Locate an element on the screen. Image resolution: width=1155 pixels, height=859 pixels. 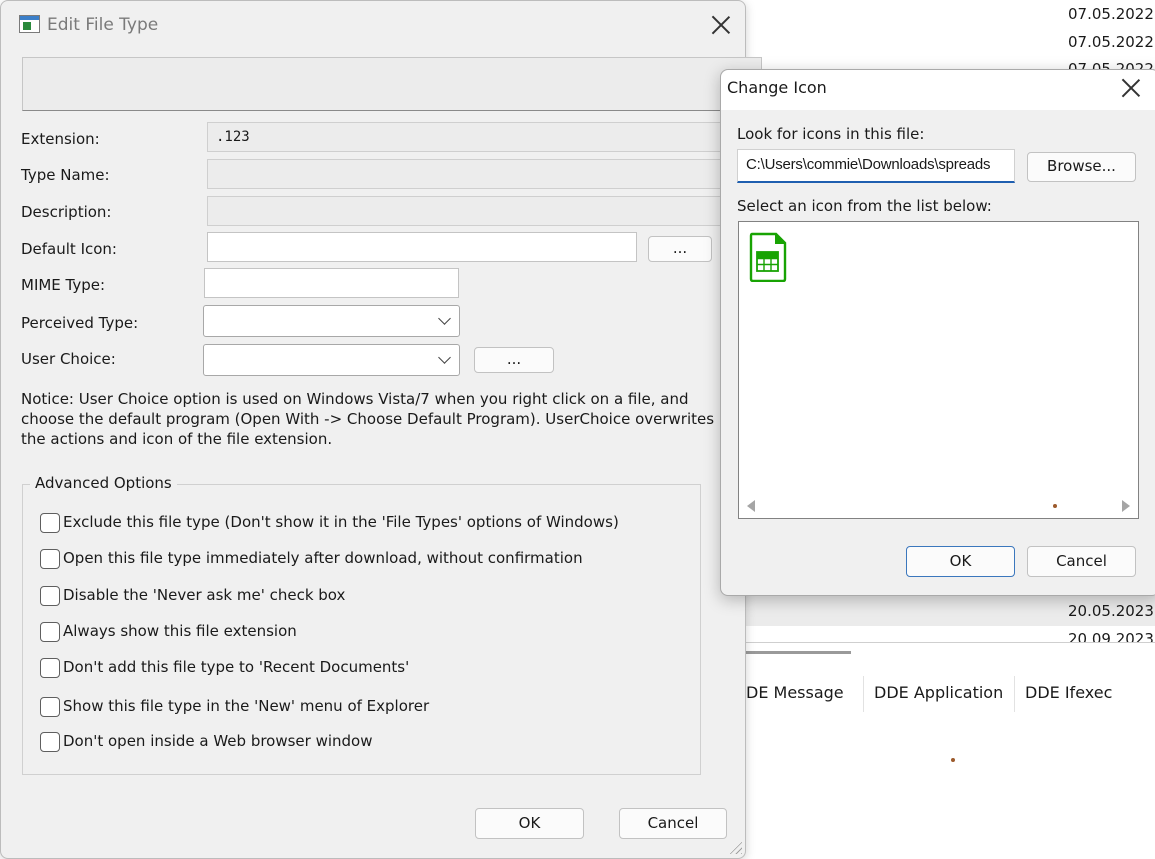
spreadsheet-icon is located at coordinates (768, 257).